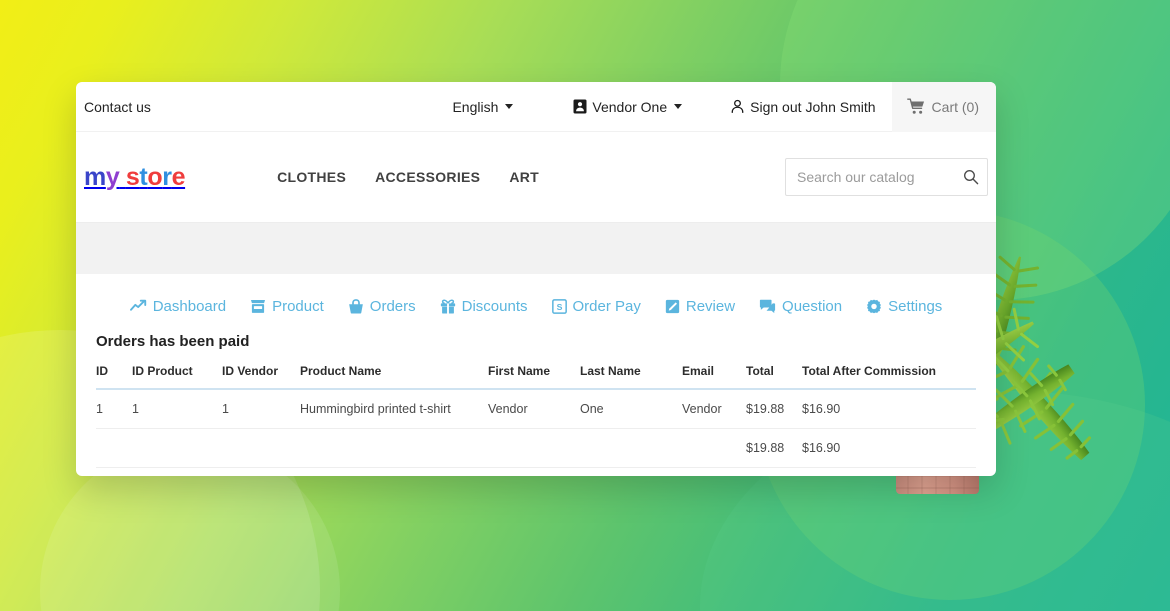  What do you see at coordinates (475, 106) in the screenshot?
I see `language-label: English` at bounding box center [475, 106].